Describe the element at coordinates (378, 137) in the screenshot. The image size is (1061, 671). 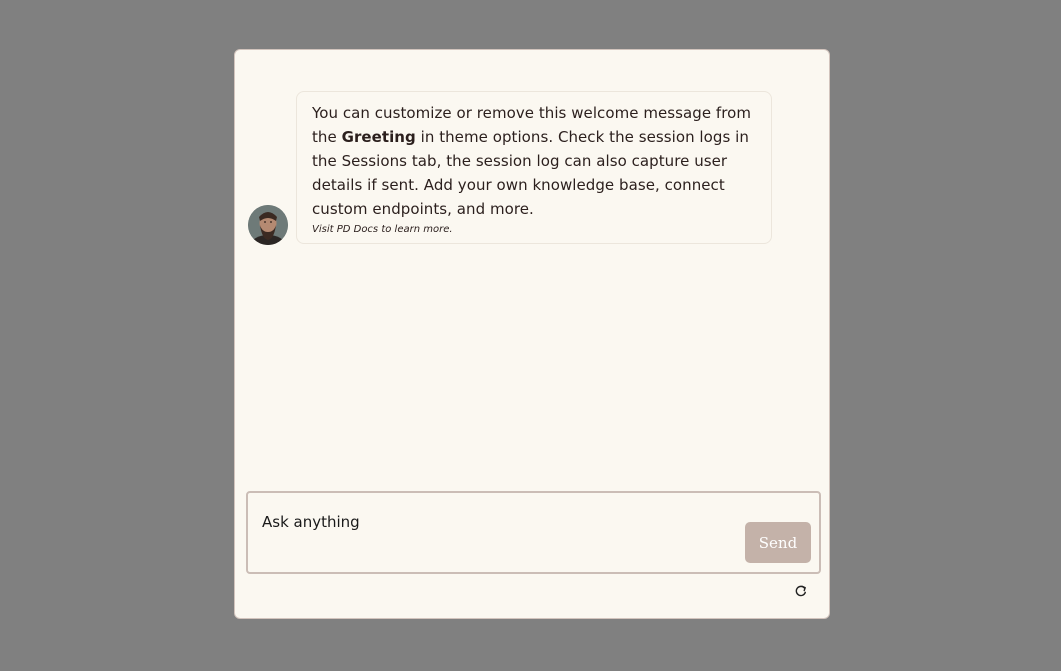
I see `greeting-bold-text: Greeting` at that location.